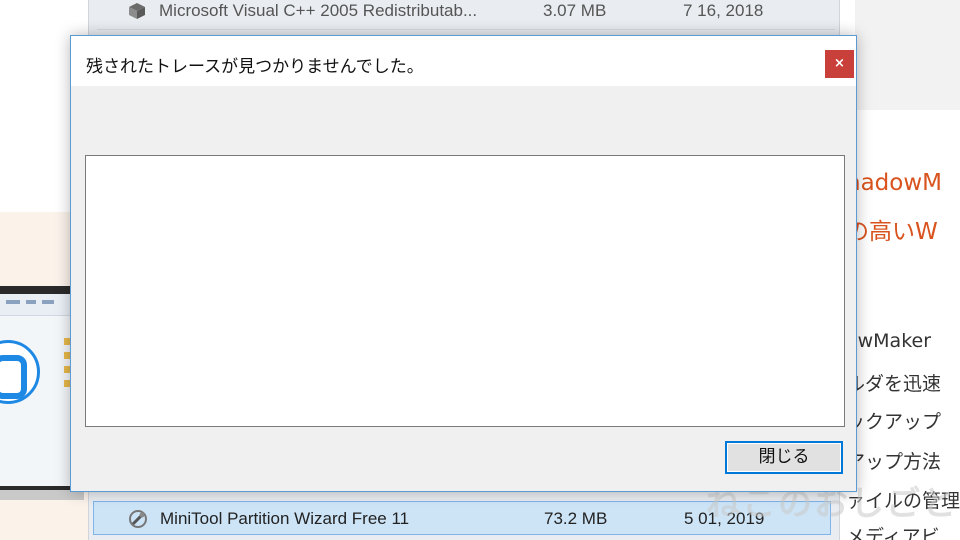 The height and width of the screenshot is (540, 960). What do you see at coordinates (903, 183) in the screenshot?
I see `article-heading-line-1: nadowM` at bounding box center [903, 183].